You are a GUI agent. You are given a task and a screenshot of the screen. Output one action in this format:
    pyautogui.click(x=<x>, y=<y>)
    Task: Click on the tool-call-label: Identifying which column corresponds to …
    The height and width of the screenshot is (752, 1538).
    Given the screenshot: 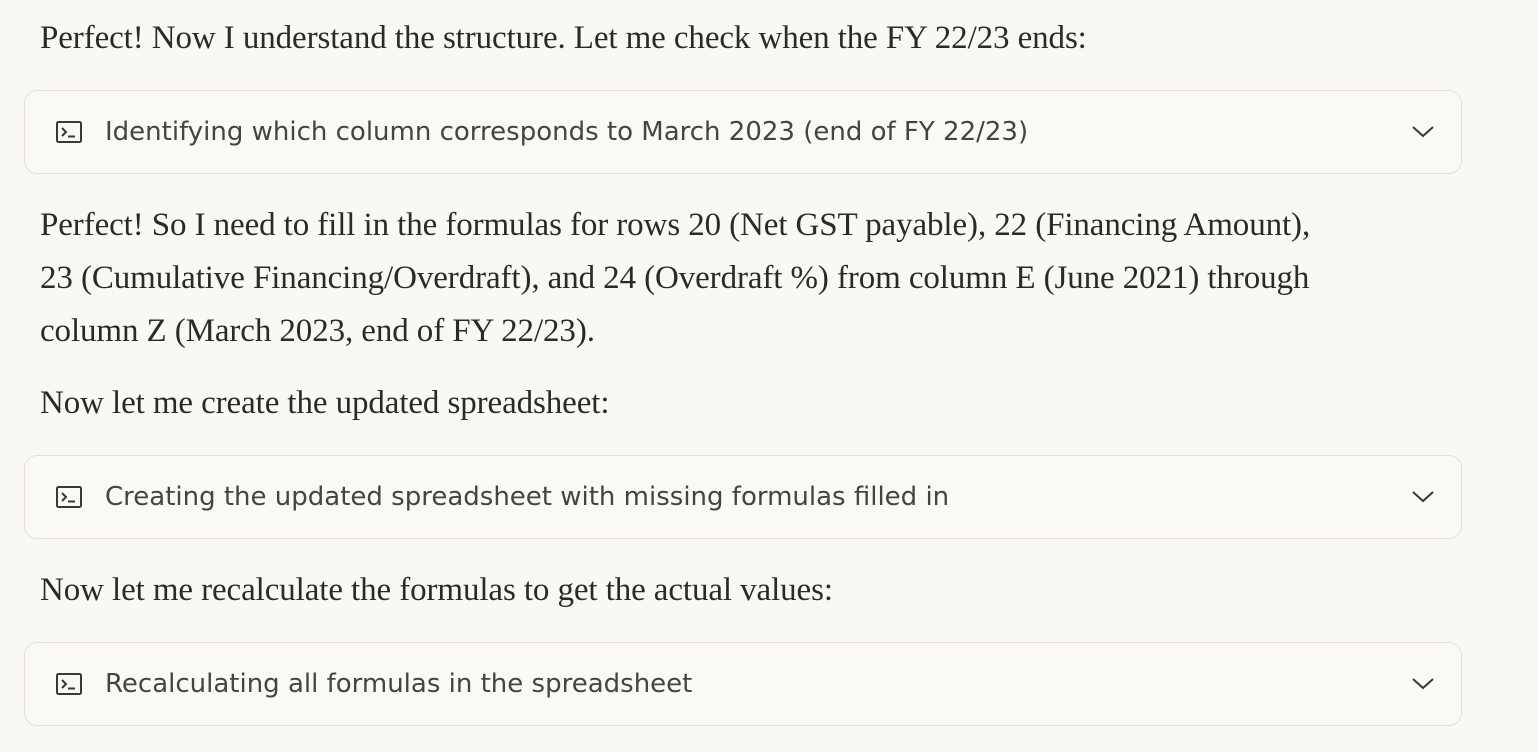 What is the action you would take?
    pyautogui.click(x=567, y=132)
    